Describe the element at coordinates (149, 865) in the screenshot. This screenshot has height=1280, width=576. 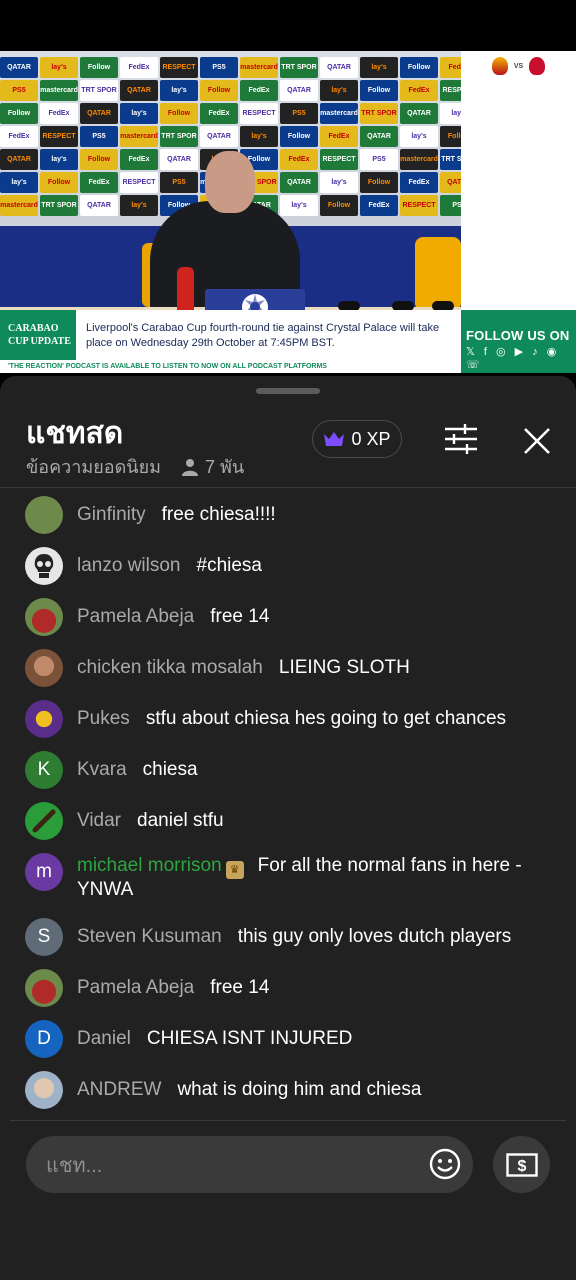
I see `author-name: michael morrison` at that location.